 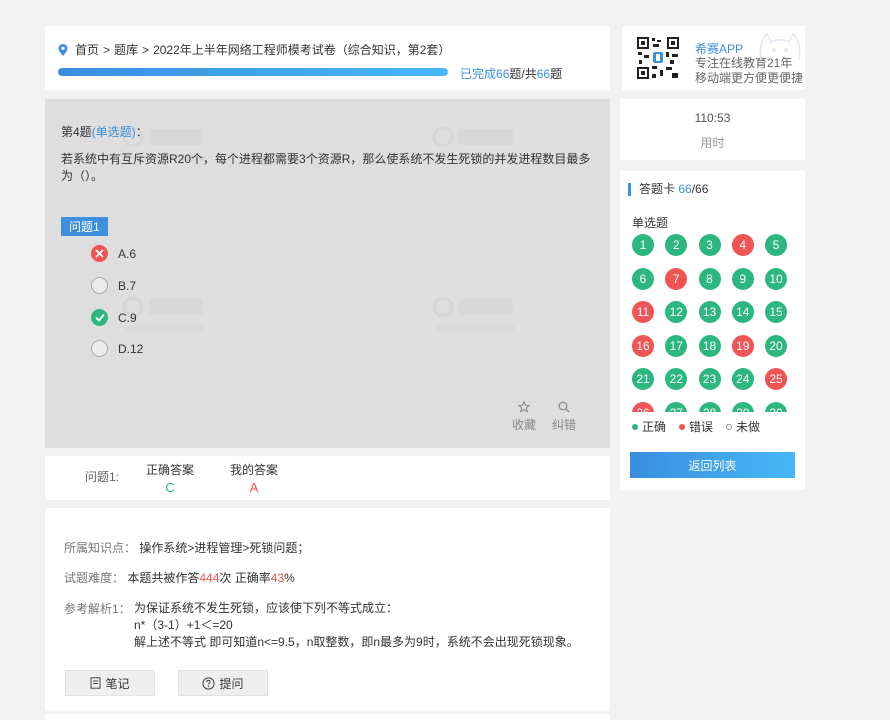 I want to click on difficulty-key: 试题难度：, so click(x=94, y=578).